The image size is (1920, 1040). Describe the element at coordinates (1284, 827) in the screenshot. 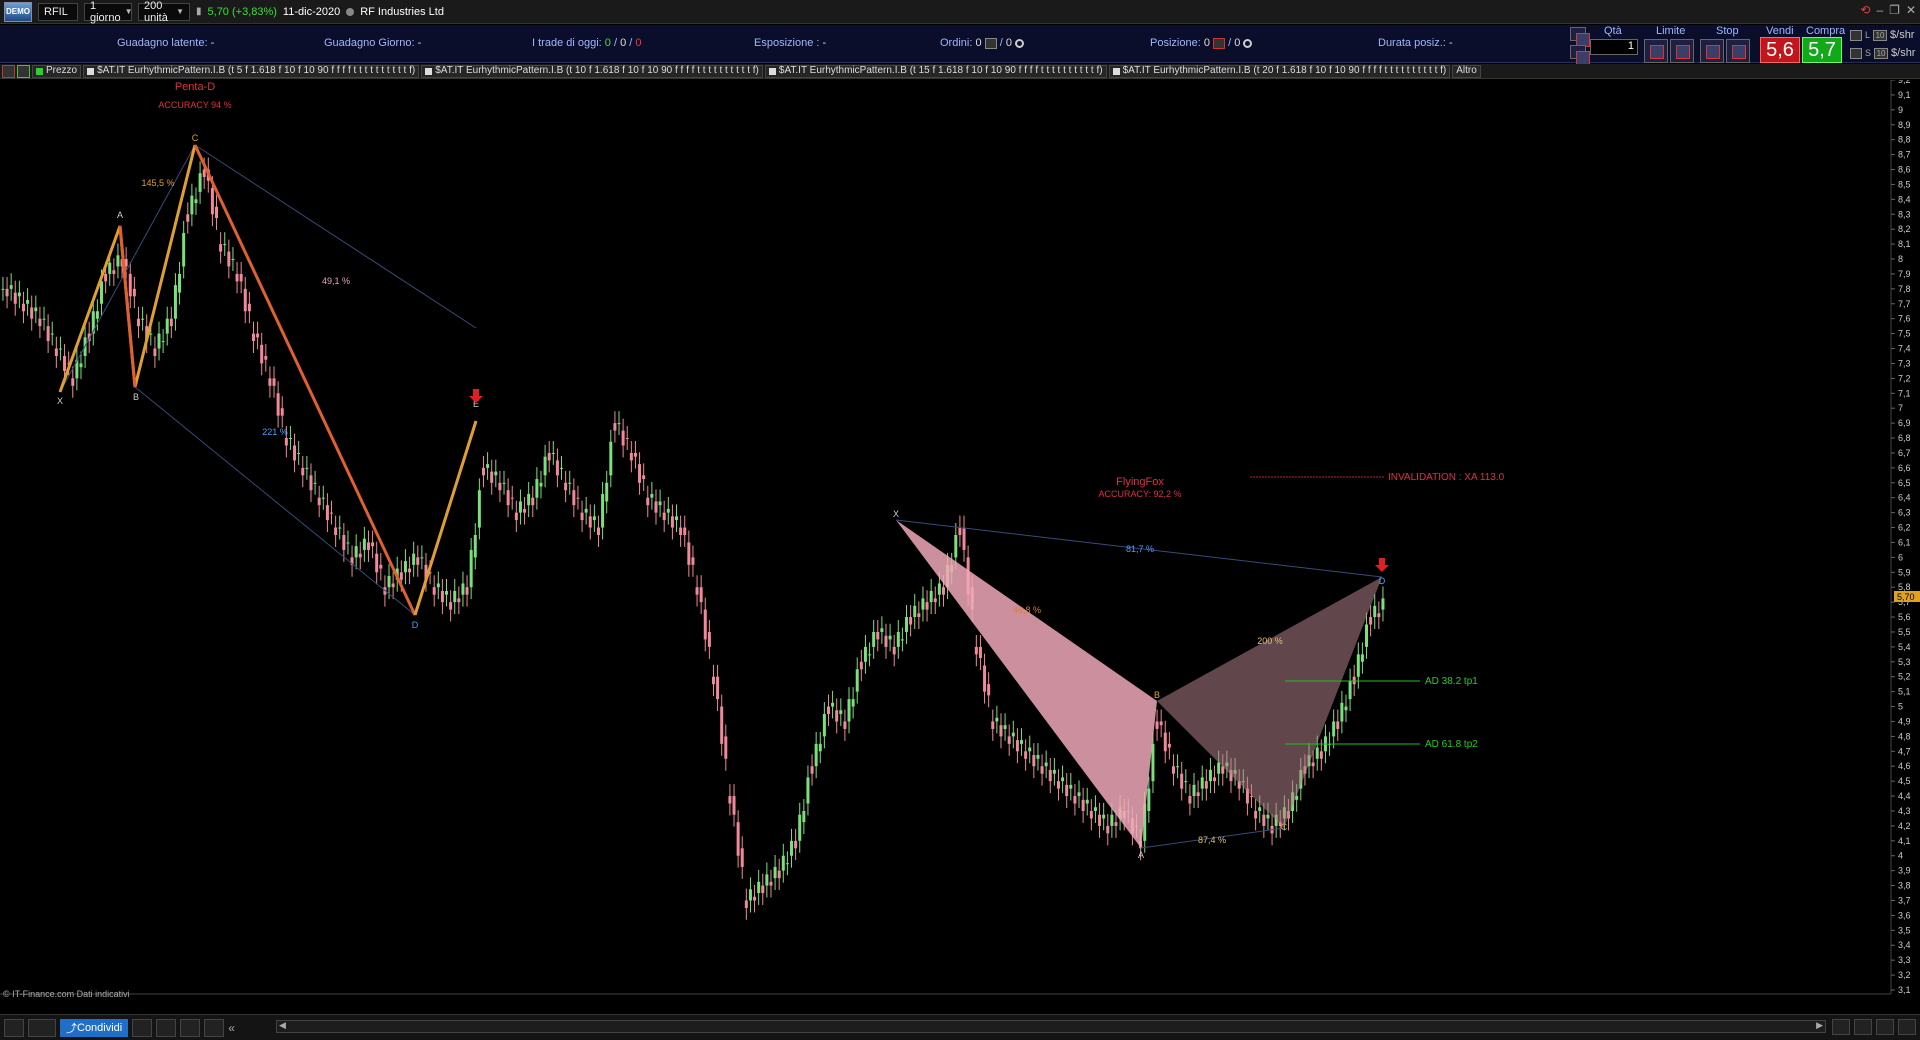

I see `point-label: C` at that location.